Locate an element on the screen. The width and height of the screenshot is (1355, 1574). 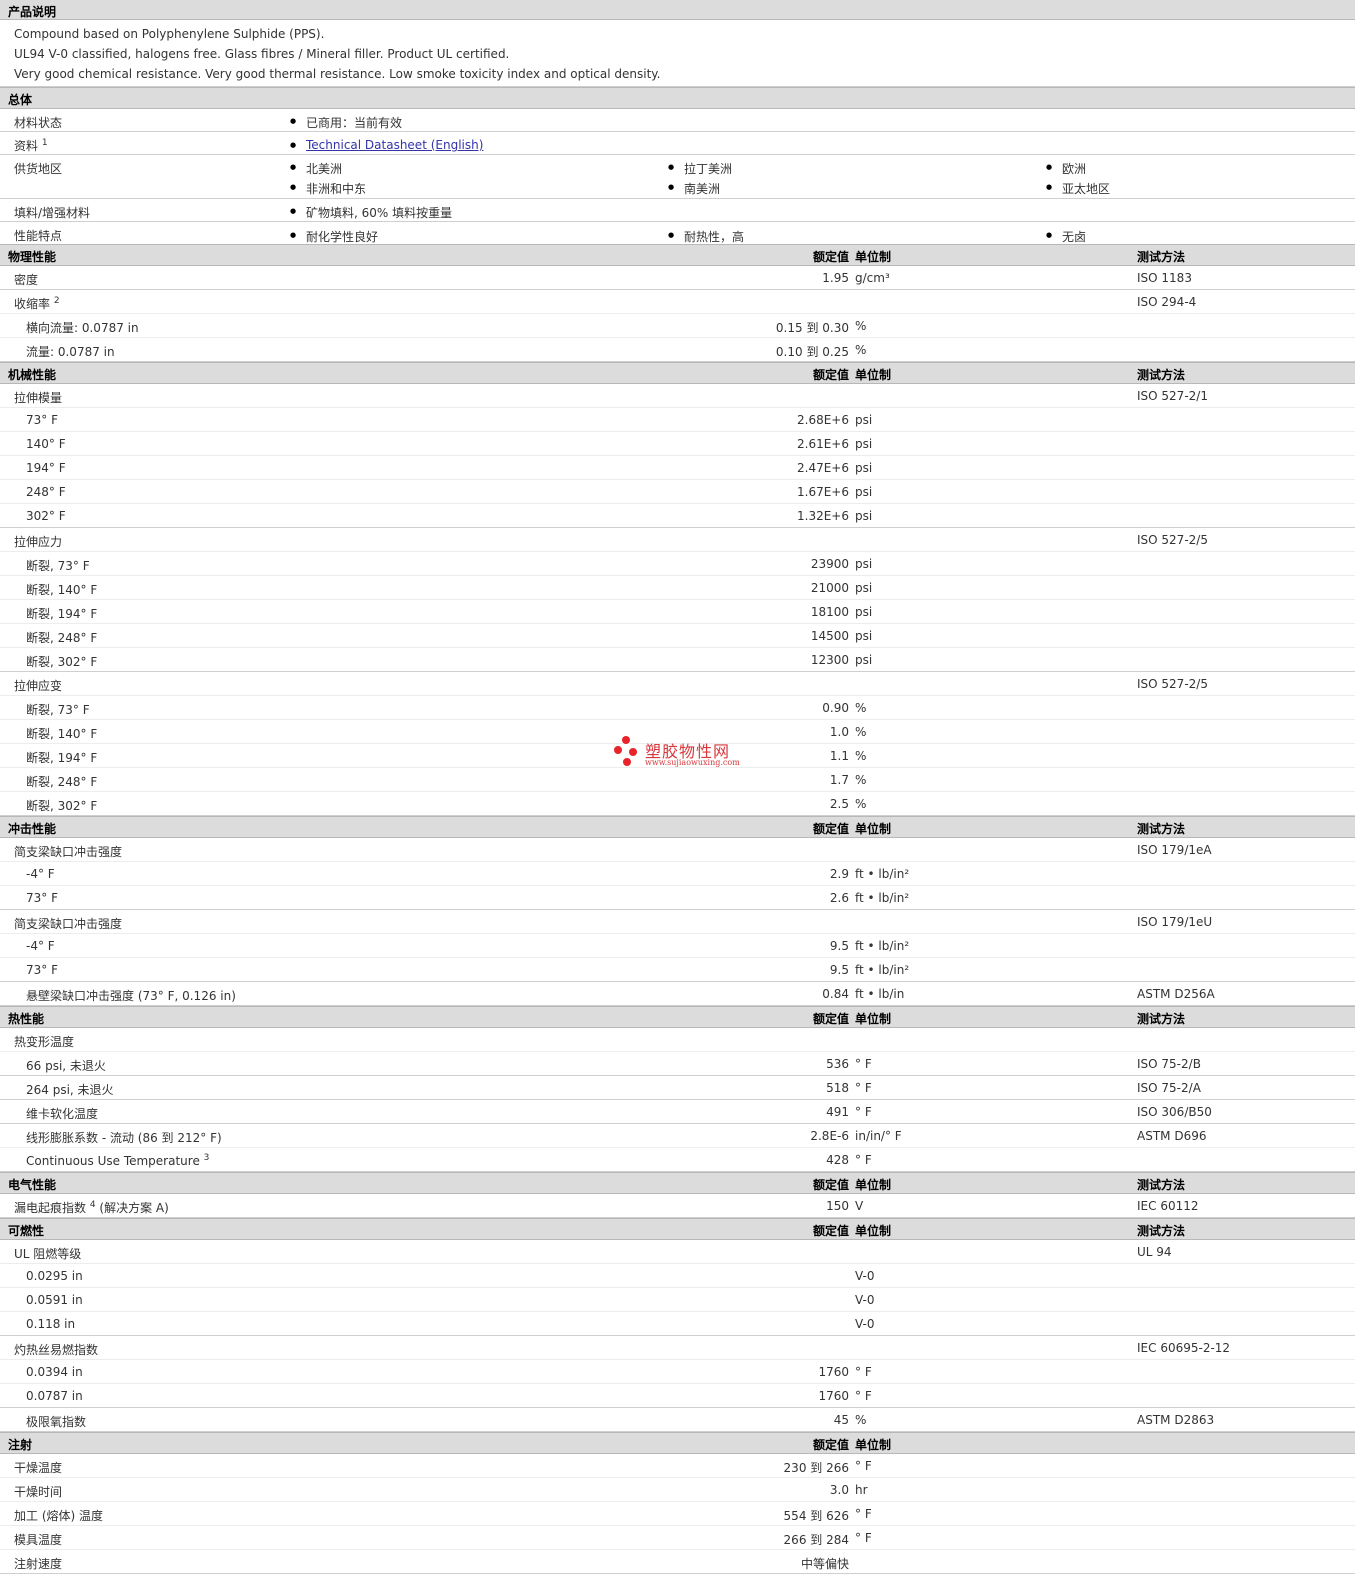
property-label: 248° F is located at coordinates (46, 492).